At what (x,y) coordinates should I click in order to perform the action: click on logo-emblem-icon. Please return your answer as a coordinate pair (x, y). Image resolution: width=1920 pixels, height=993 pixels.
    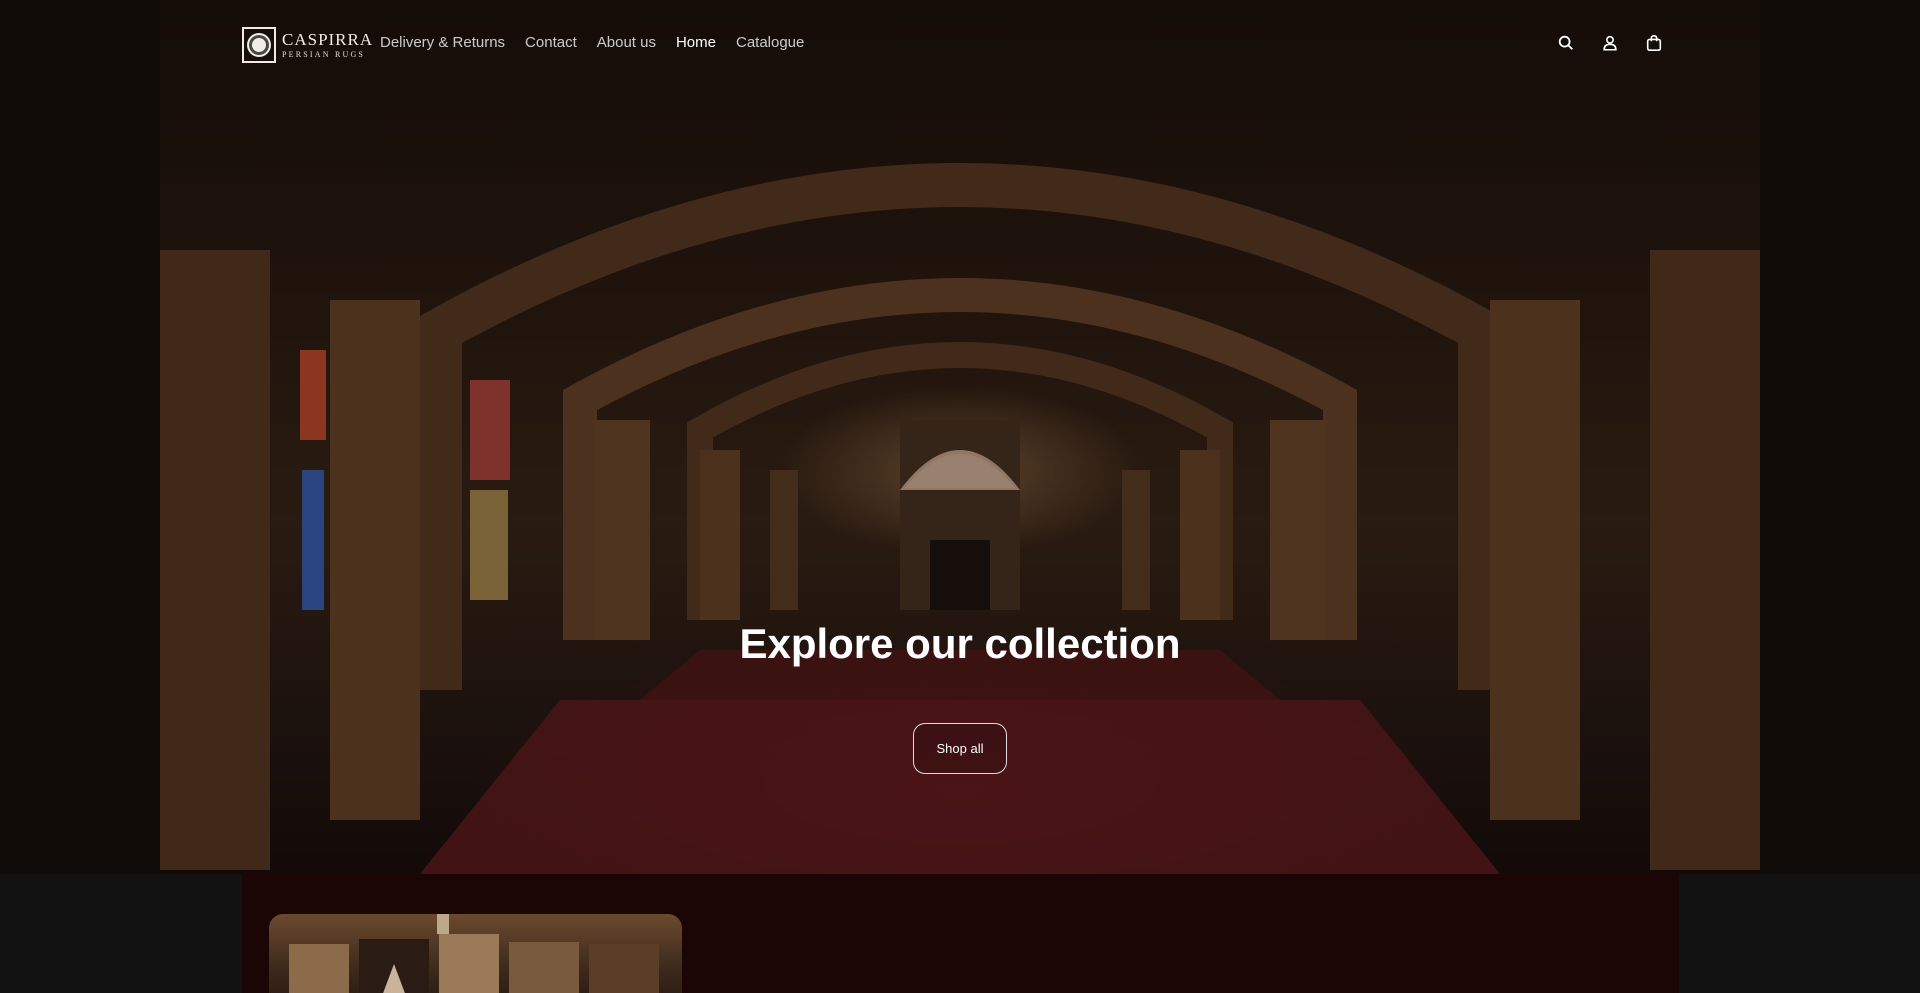
    Looking at the image, I should click on (259, 45).